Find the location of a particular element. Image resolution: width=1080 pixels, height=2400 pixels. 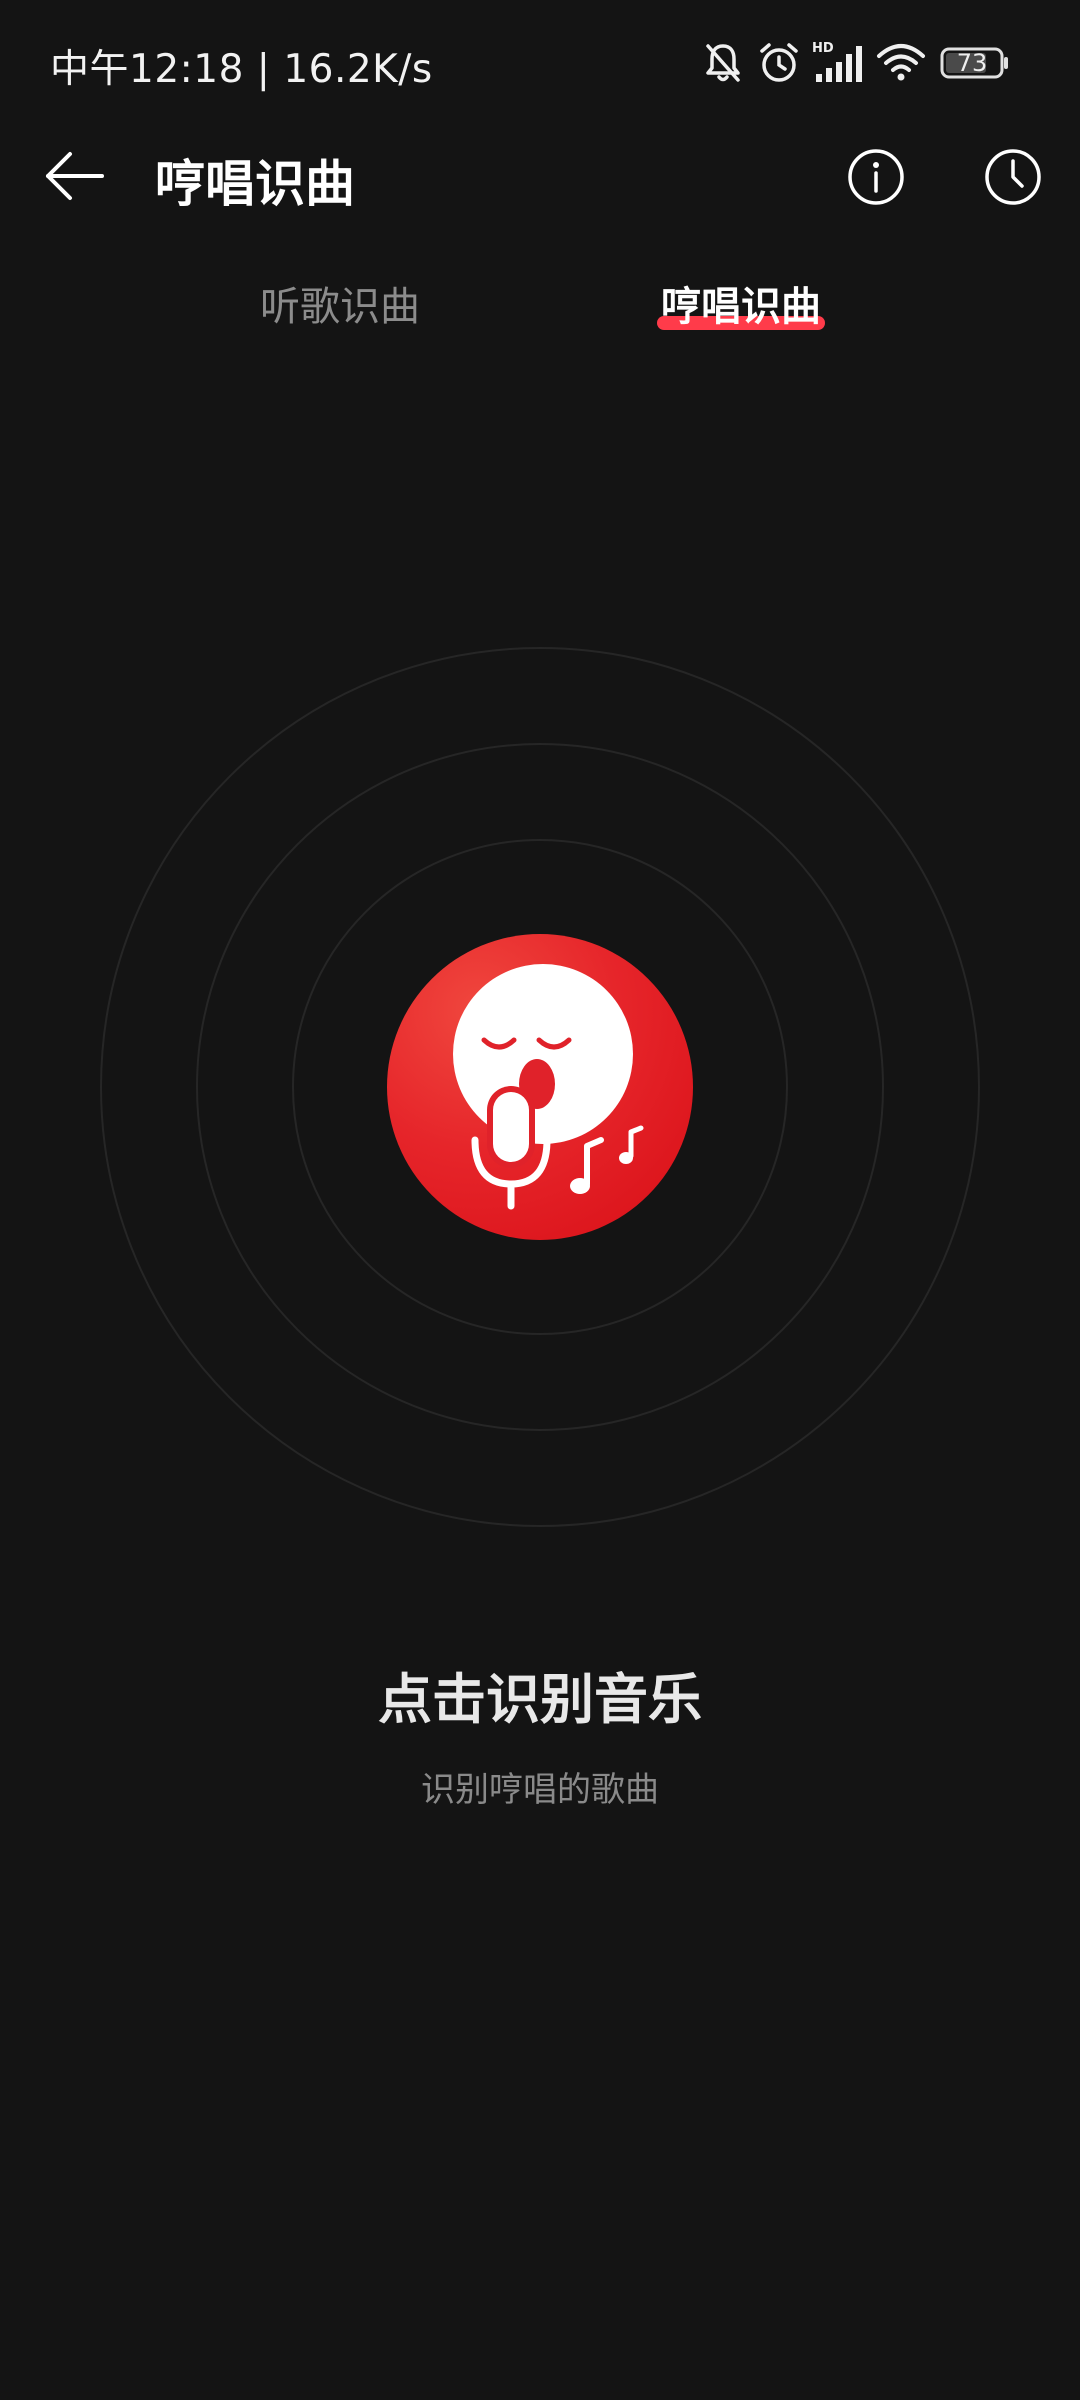

back-button is located at coordinates (76, 176).